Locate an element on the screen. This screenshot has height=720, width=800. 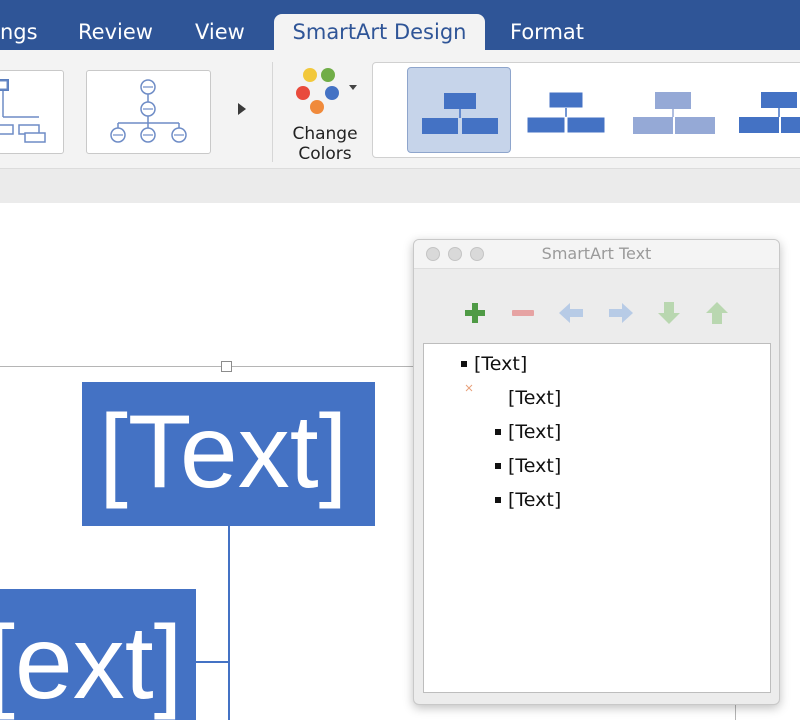
add-bullet-button is located at coordinates (475, 313).